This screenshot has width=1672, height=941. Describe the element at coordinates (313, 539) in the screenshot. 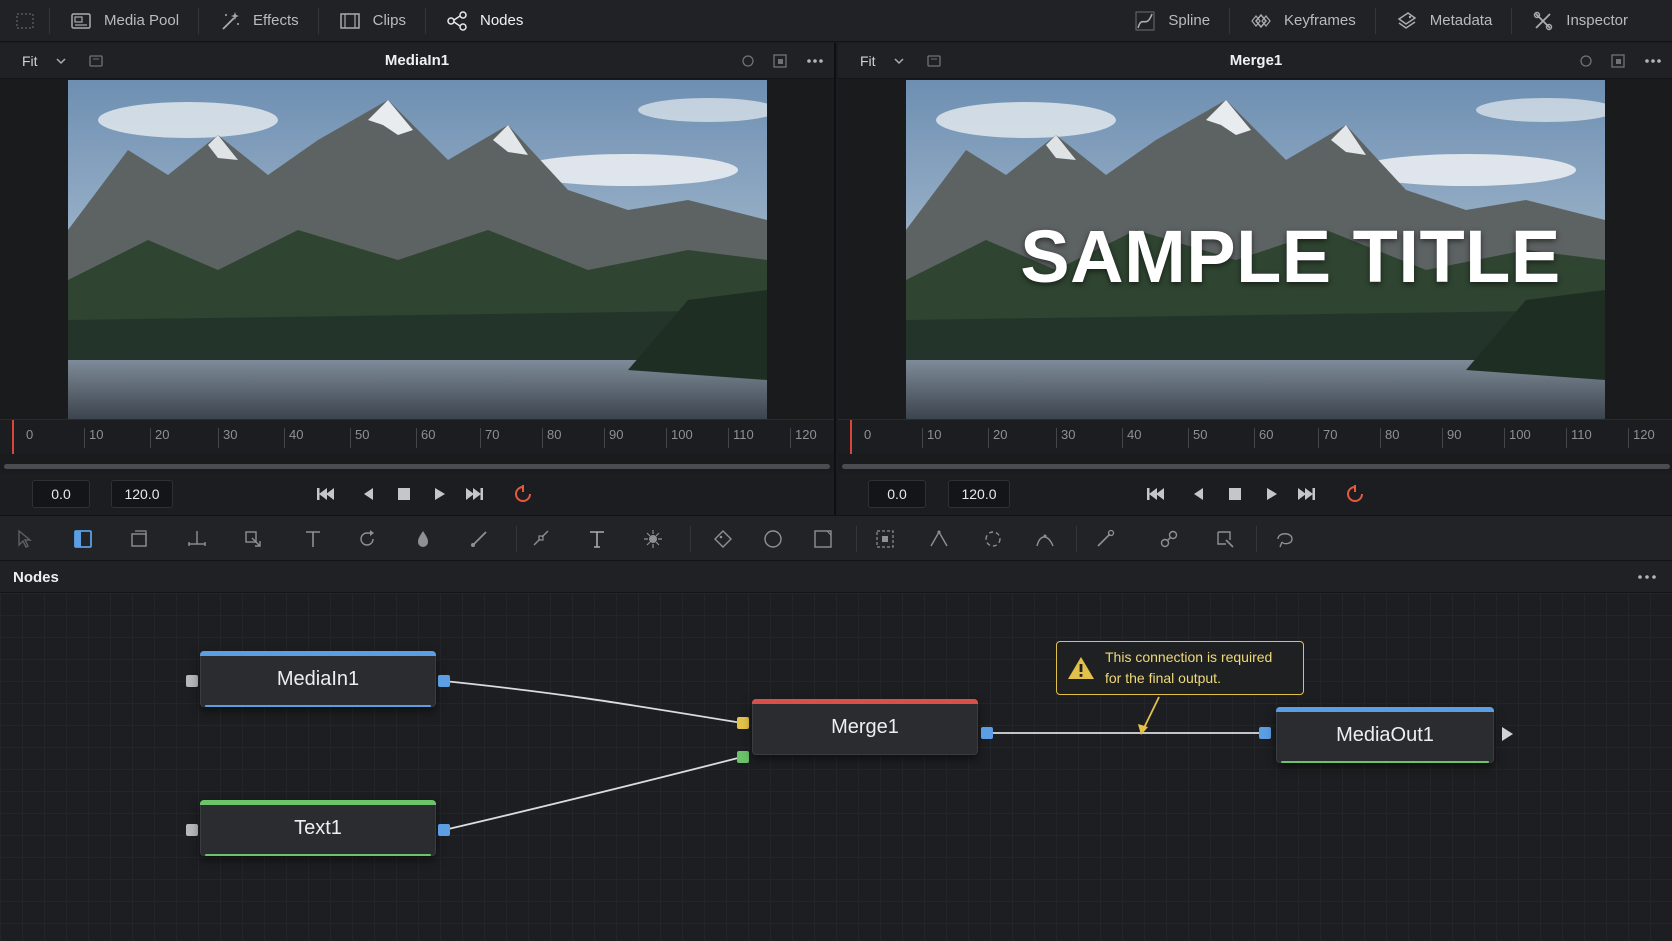

I see `text-tool` at that location.